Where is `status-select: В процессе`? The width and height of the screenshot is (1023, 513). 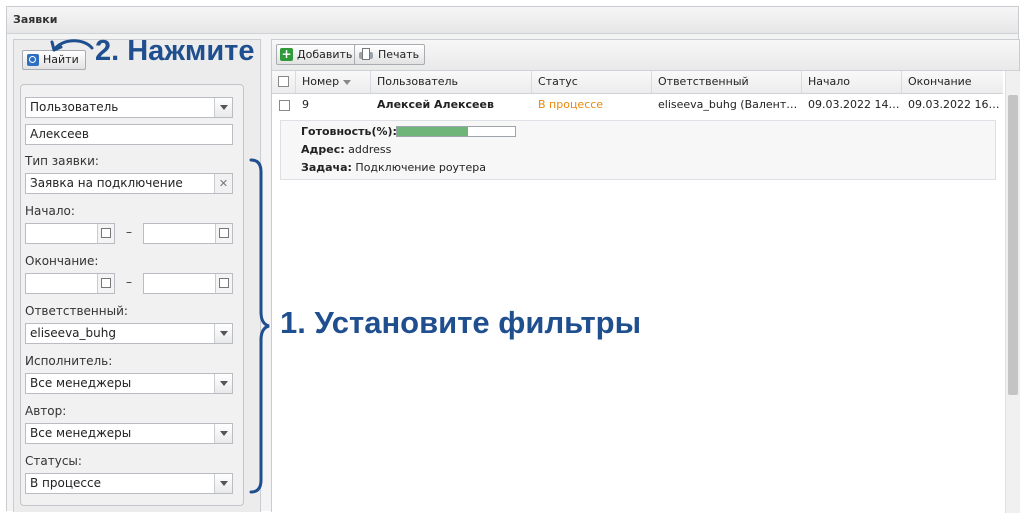
status-select: В процессе is located at coordinates (129, 483).